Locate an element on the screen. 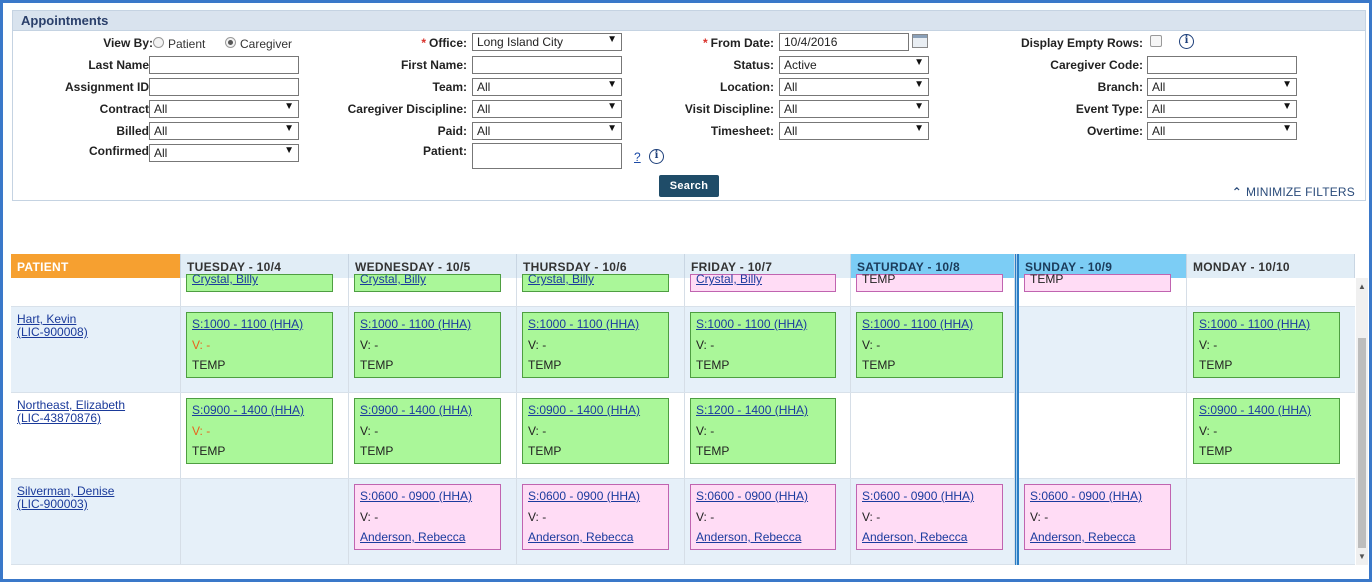 This screenshot has width=1372, height=582. overtime-value: All is located at coordinates (1159, 131).